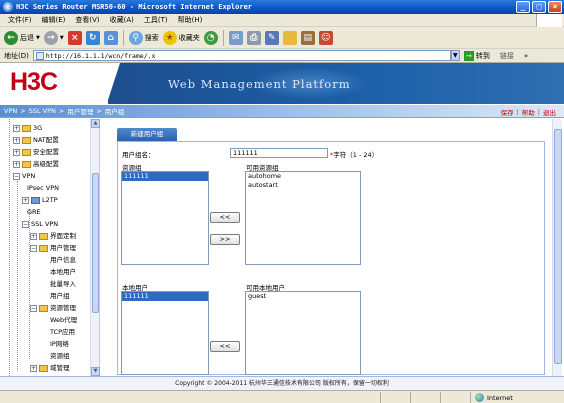  I want to click on scroll-up-icon: ▲, so click(95, 123).